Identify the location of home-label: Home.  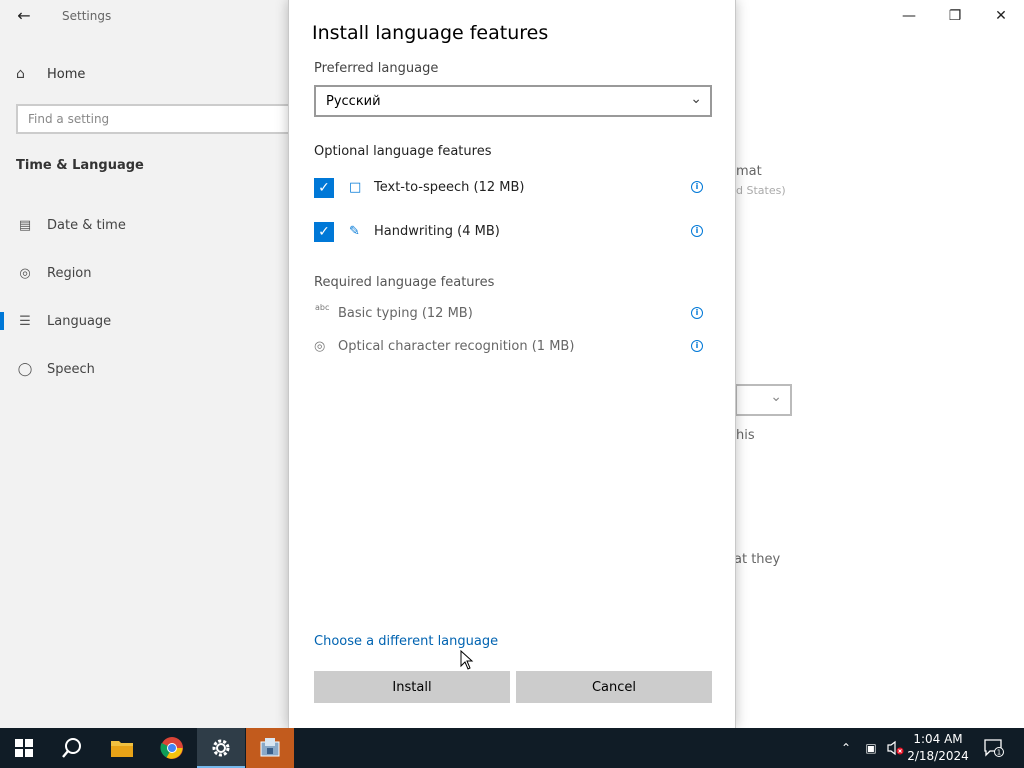
(66, 74).